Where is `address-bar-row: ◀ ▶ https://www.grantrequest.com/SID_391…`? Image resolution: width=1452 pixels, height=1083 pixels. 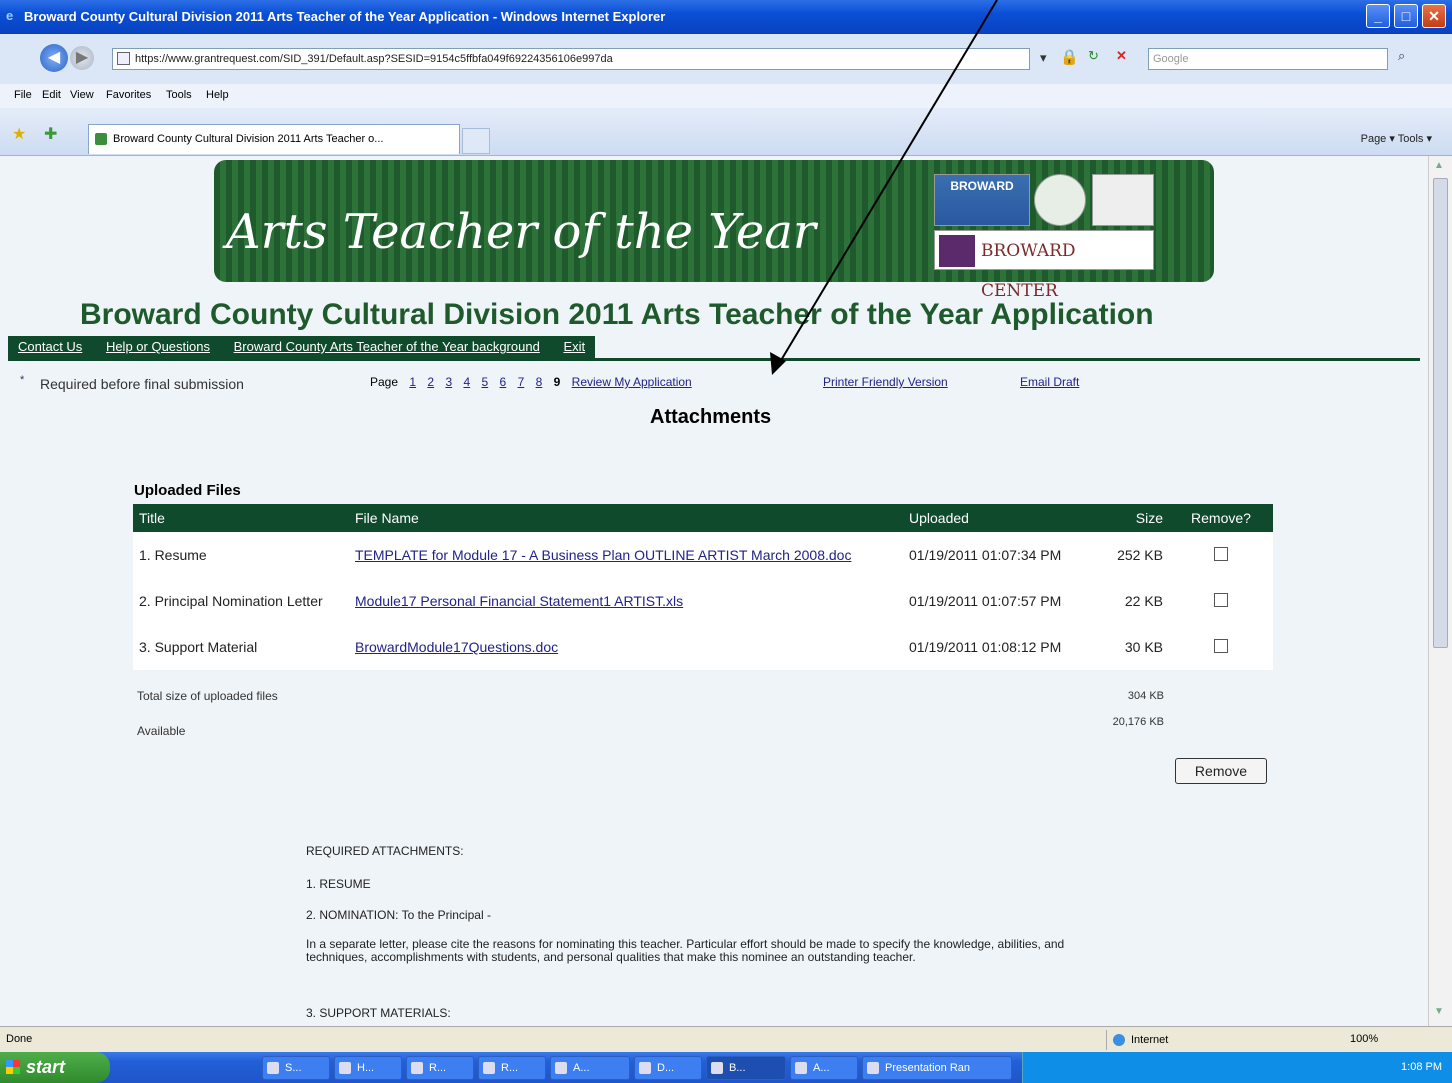
address-bar-row: ◀ ▶ https://www.grantrequest.com/SID_391… is located at coordinates (726, 59).